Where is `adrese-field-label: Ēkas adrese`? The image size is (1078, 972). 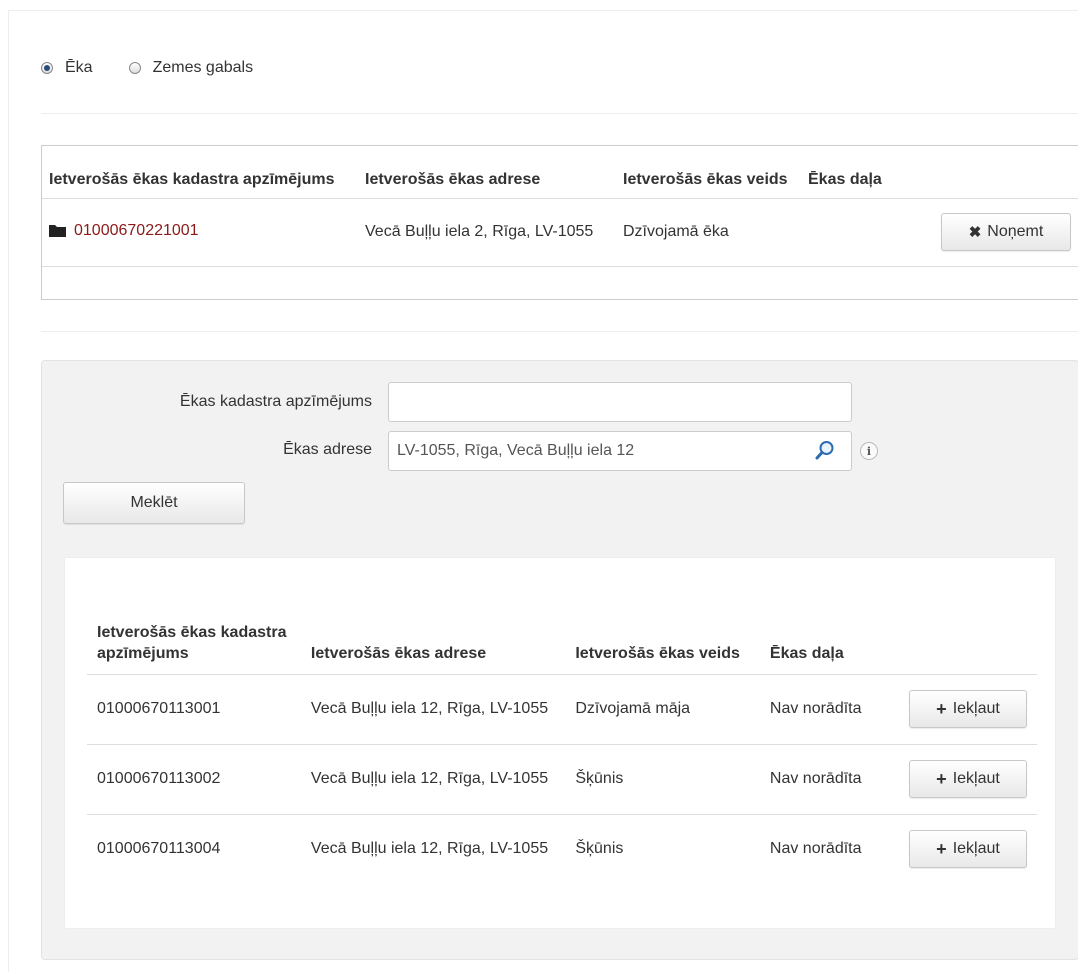 adrese-field-label: Ēkas adrese is located at coordinates (327, 449).